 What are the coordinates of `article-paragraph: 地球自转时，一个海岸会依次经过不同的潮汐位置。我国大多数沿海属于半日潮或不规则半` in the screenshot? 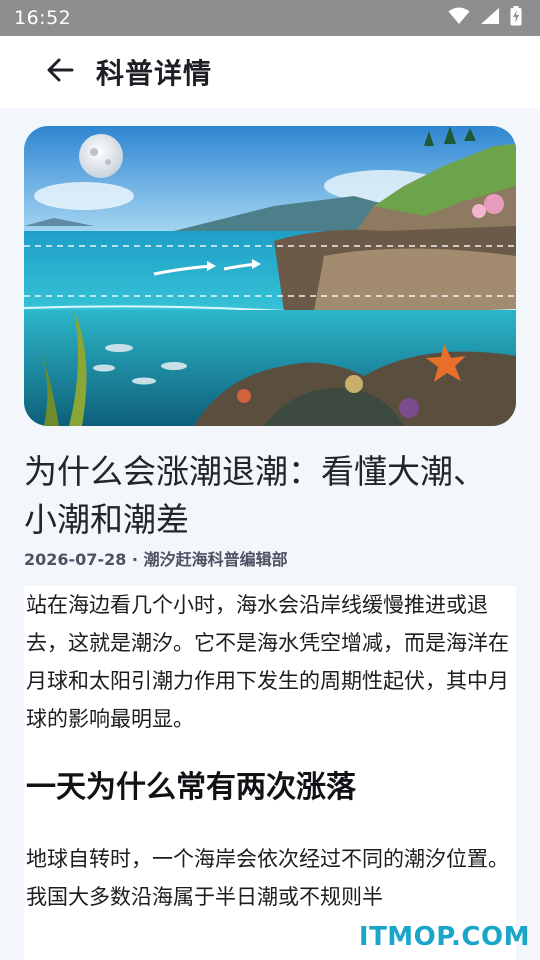 It's located at (267, 878).